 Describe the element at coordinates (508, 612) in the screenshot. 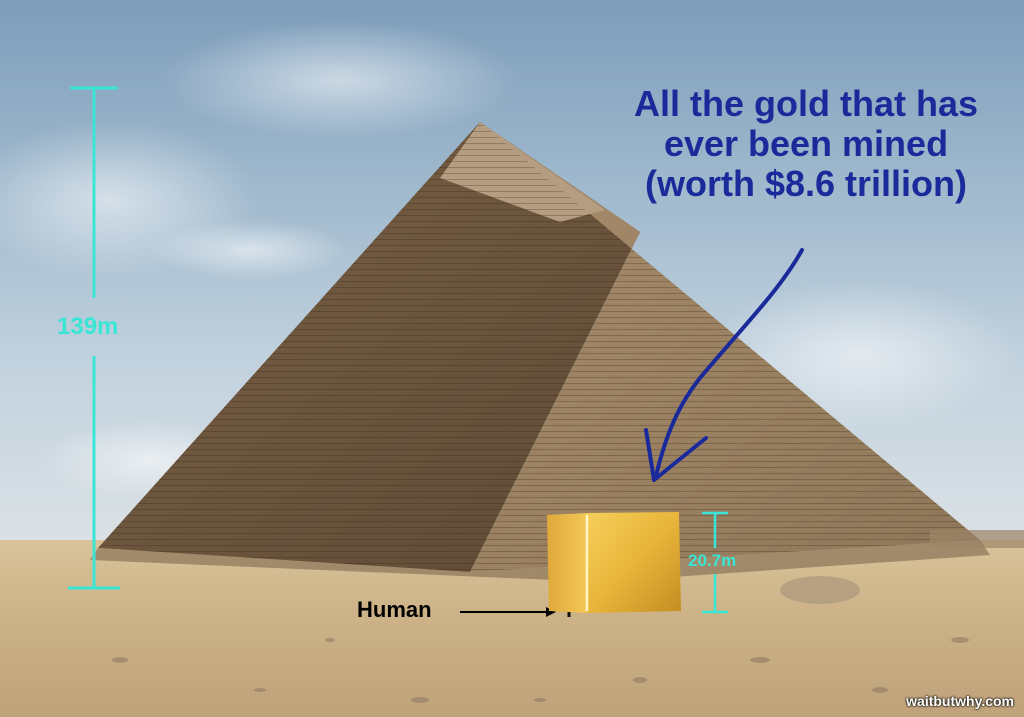

I see `human-pointer-arrow` at that location.